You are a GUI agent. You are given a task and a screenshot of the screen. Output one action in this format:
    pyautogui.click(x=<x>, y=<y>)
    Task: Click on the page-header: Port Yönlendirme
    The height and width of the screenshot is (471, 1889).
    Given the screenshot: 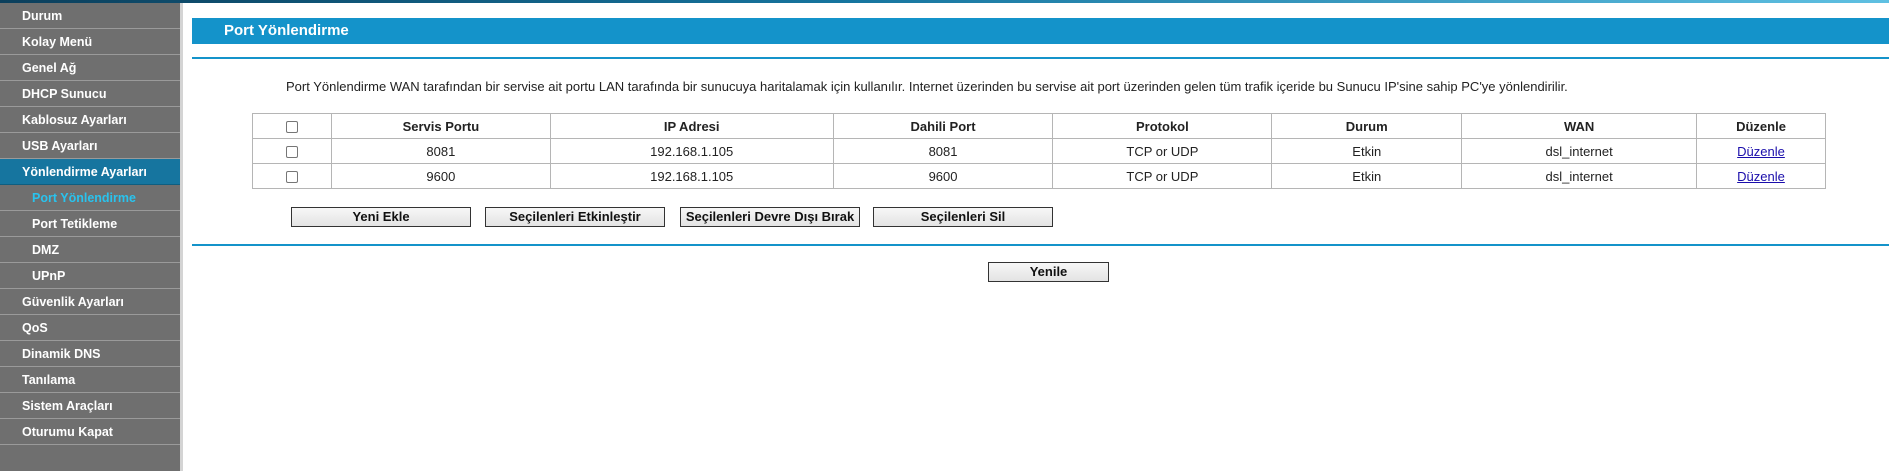 What is the action you would take?
    pyautogui.click(x=1040, y=31)
    